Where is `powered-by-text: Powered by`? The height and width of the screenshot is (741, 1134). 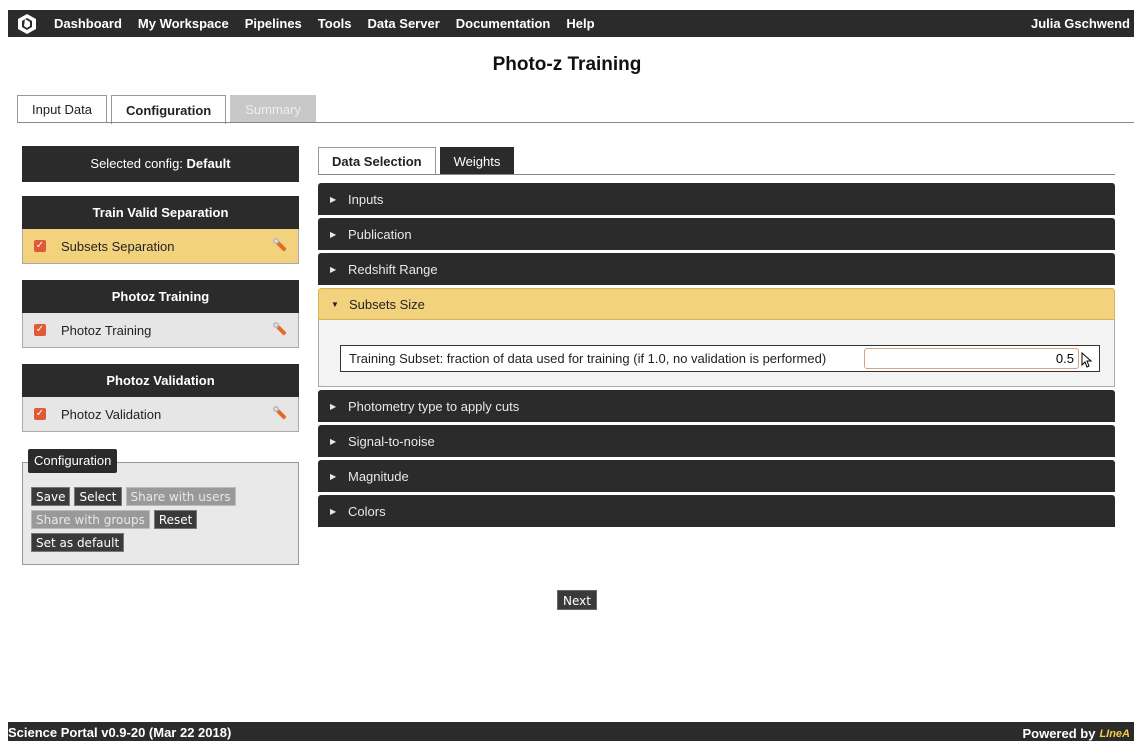
powered-by-text: Powered by is located at coordinates (1059, 733).